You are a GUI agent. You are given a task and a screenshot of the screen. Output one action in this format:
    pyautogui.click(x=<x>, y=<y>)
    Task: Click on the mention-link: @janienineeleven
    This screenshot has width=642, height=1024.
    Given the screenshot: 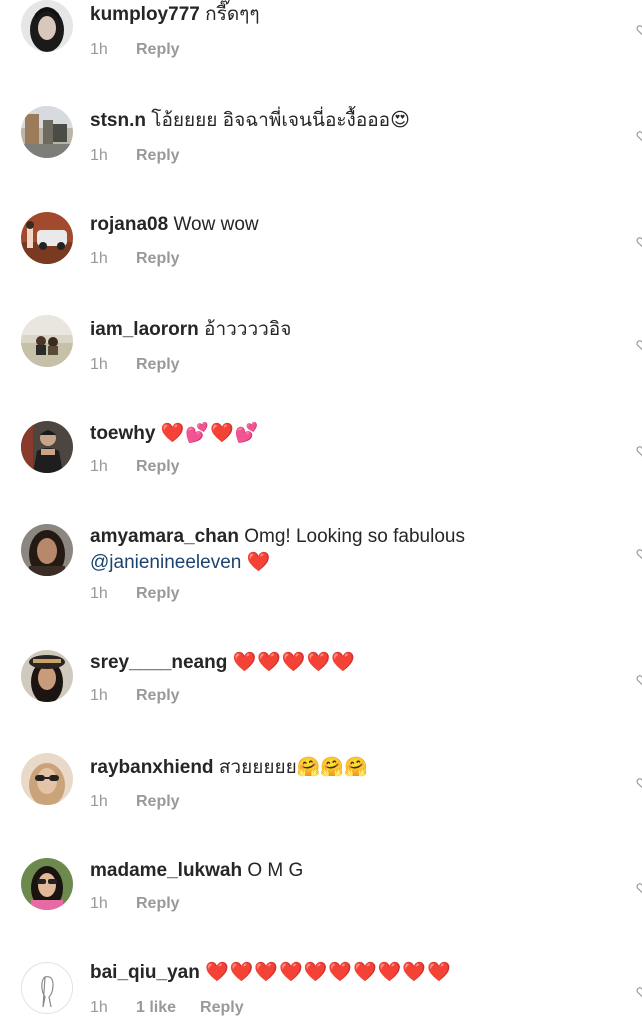 What is the action you would take?
    pyautogui.click(x=165, y=562)
    